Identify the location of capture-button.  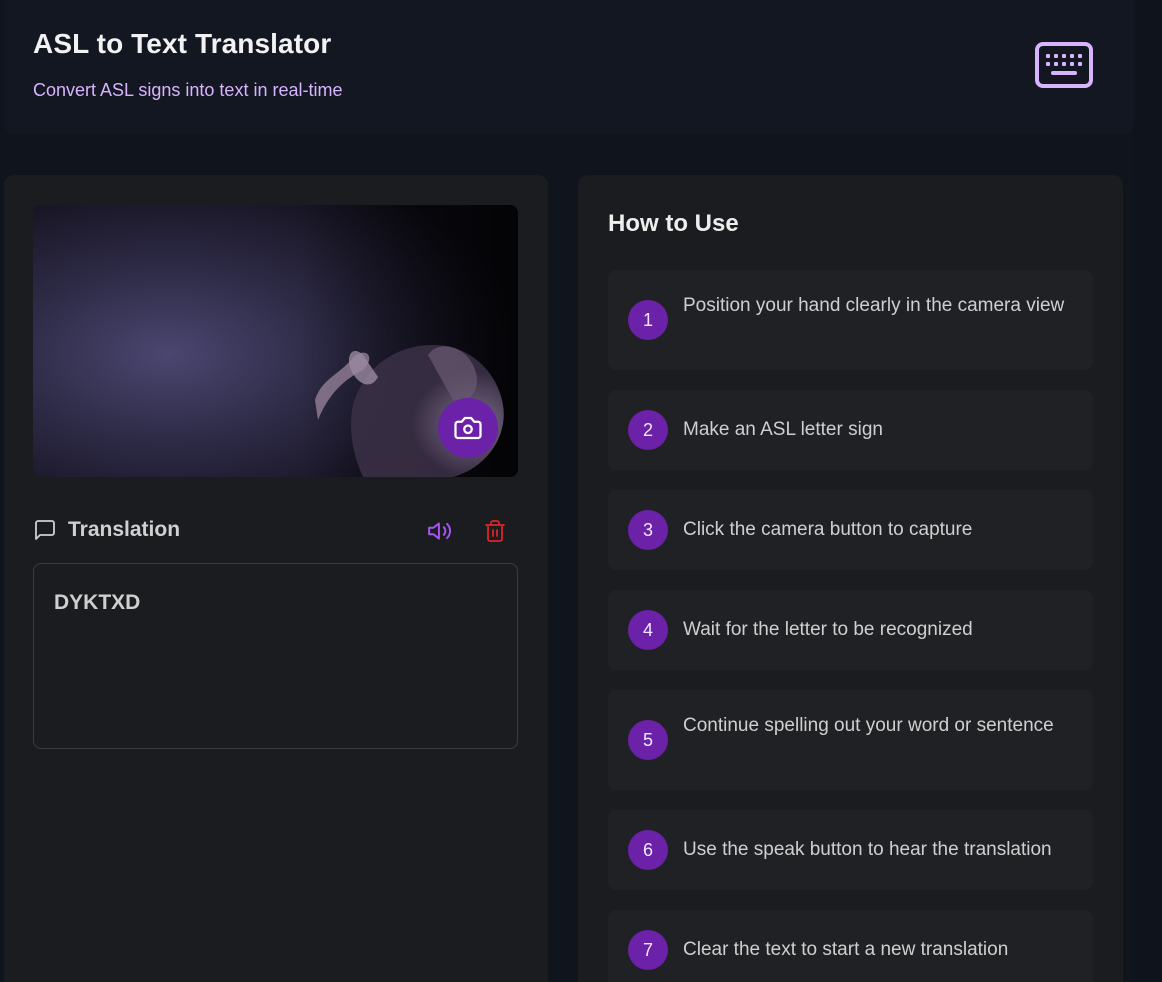
(468, 428).